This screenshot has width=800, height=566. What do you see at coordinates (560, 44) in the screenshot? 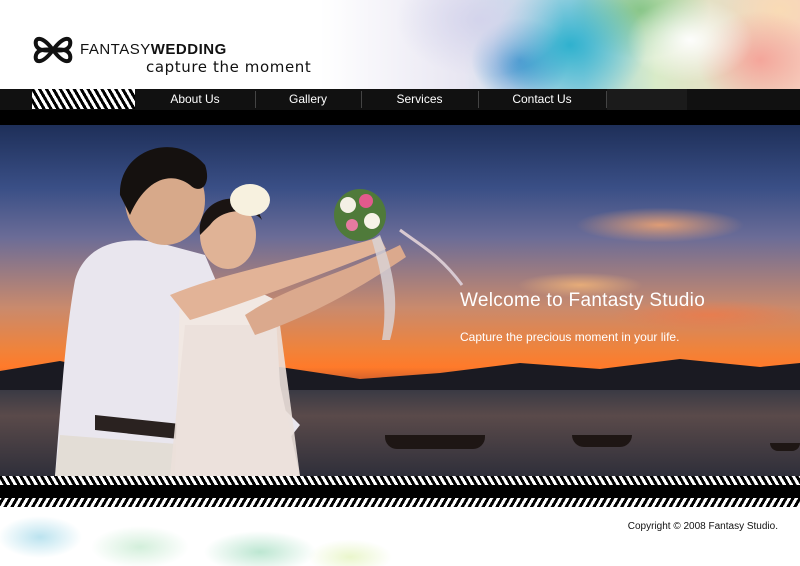
I see `header-decorative-art` at bounding box center [560, 44].